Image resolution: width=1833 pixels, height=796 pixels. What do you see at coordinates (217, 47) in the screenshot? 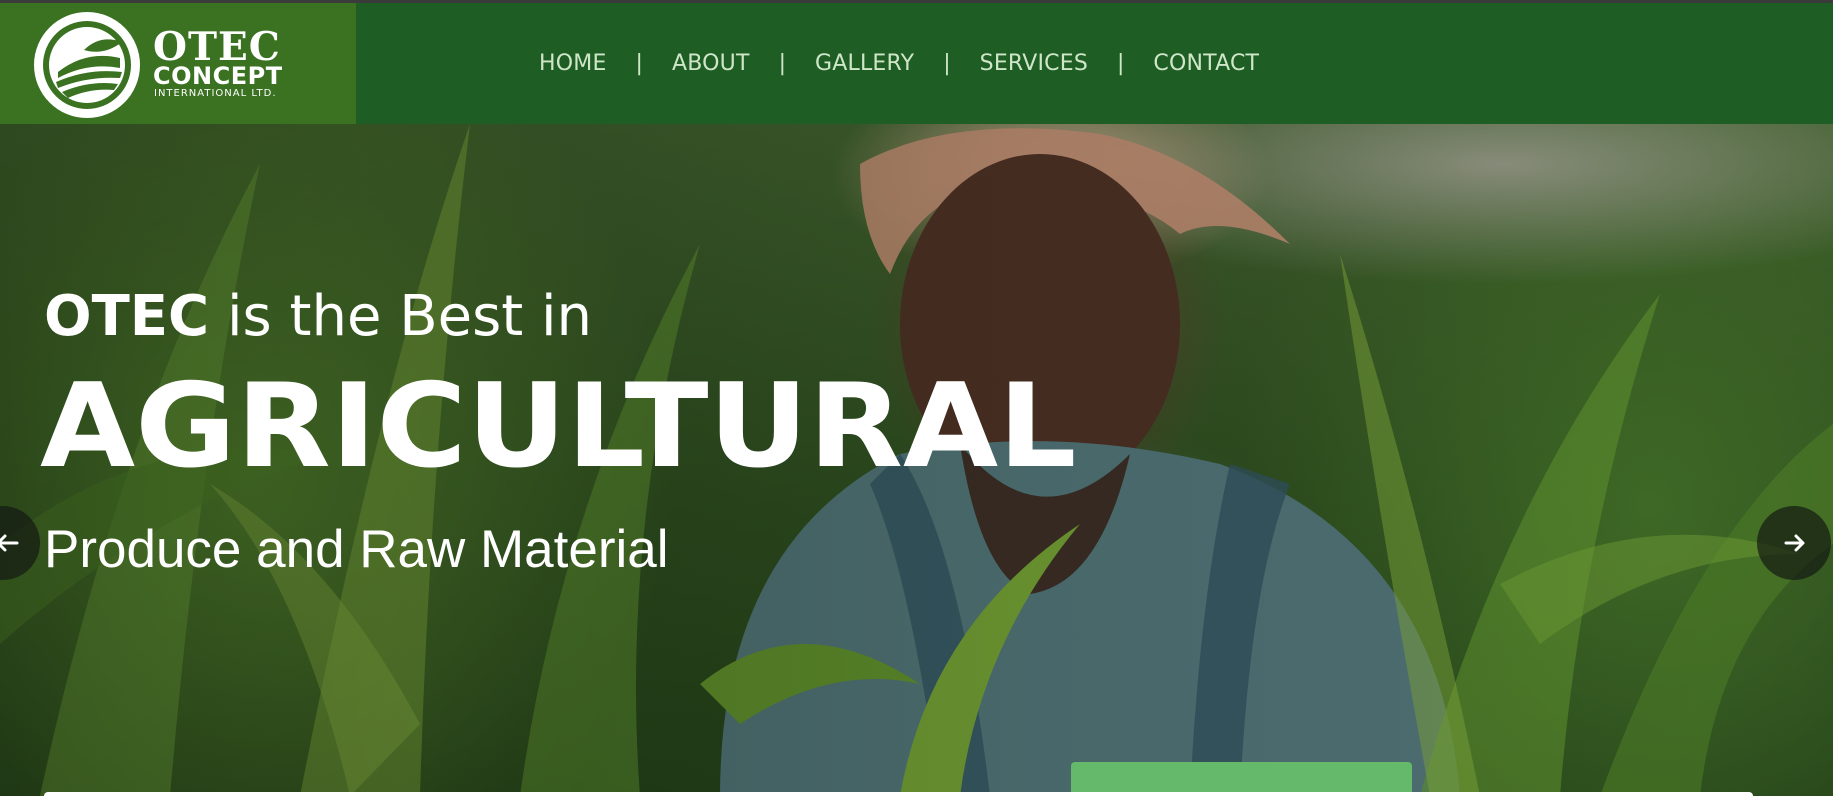
I see `logo-name: OTEC` at bounding box center [217, 47].